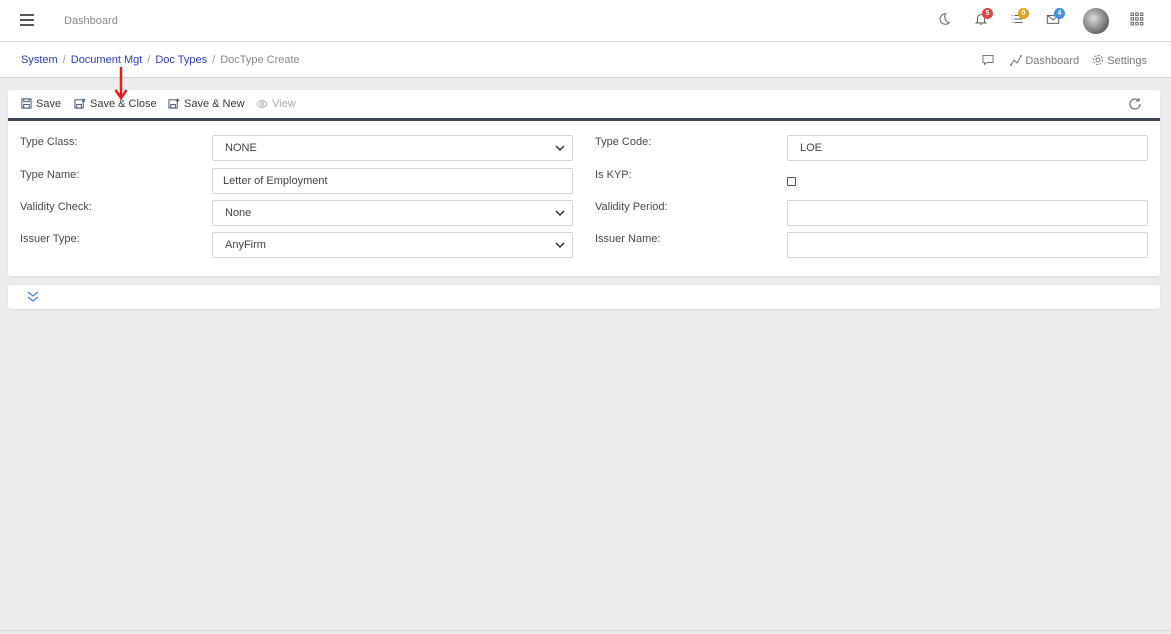  Describe the element at coordinates (585, 630) in the screenshot. I see `bottom-divider` at that location.